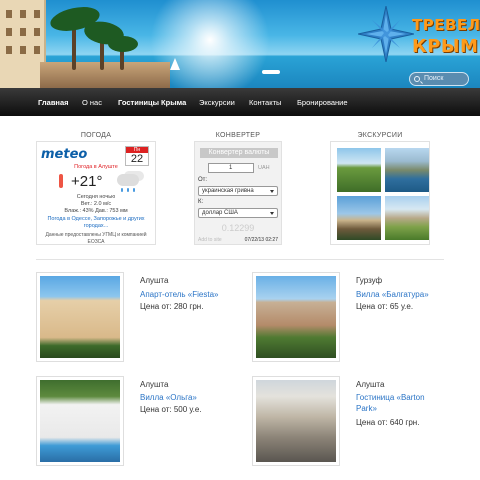  I want to click on amount-unit: UAH, so click(264, 168).